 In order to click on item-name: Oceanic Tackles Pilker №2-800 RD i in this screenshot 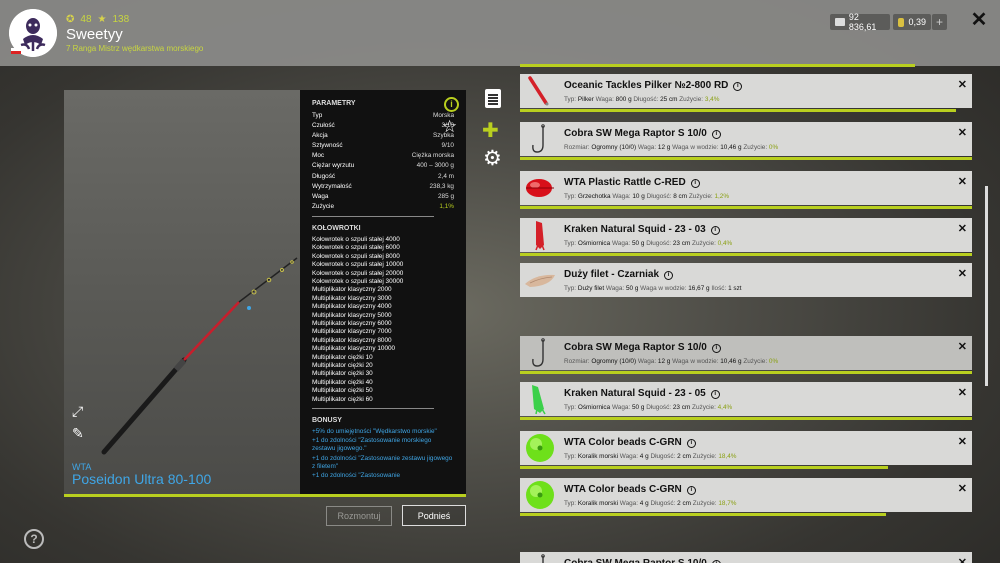, I will do `click(653, 85)`.